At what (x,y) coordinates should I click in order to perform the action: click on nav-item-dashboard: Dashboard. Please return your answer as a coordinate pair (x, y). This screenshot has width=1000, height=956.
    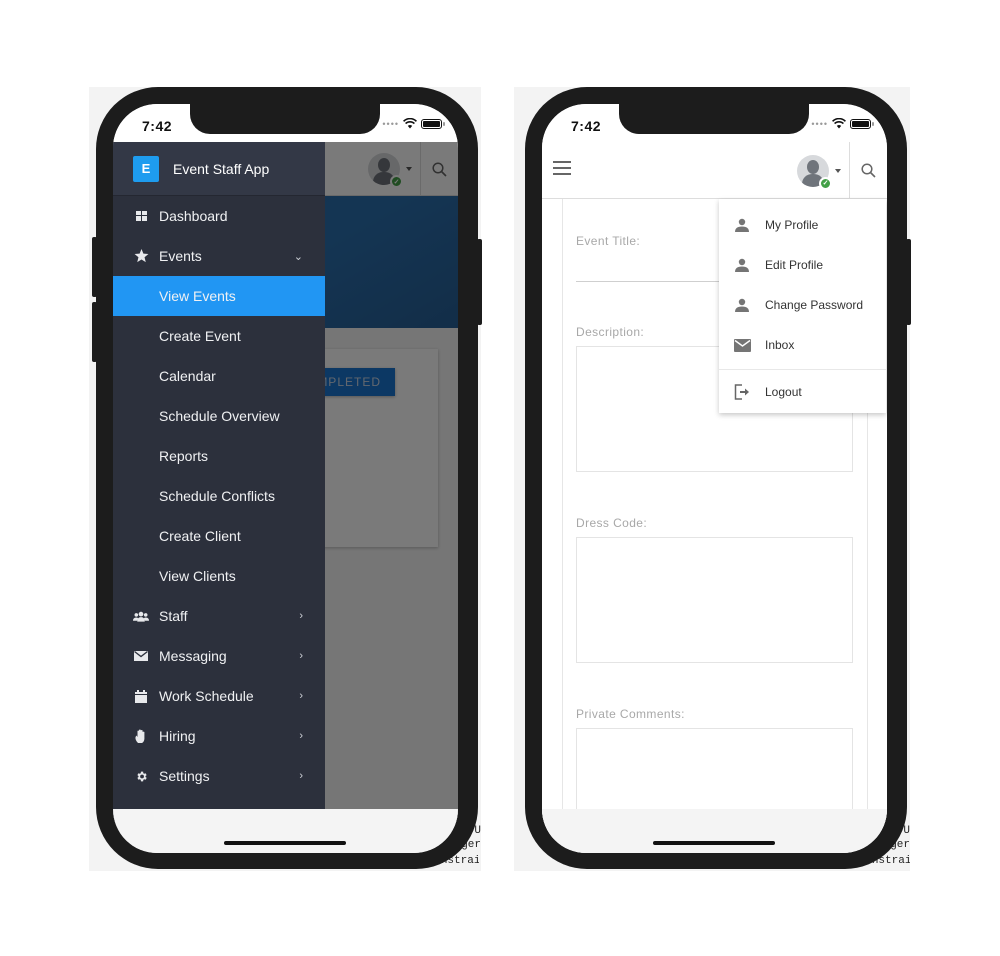
    Looking at the image, I should click on (219, 216).